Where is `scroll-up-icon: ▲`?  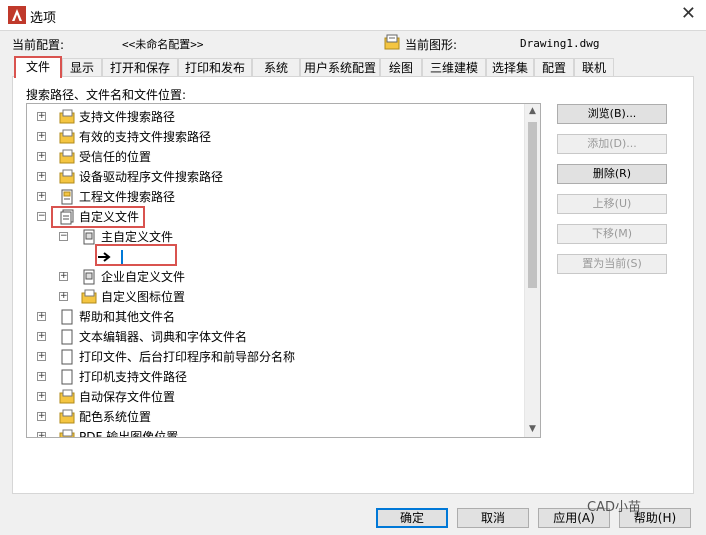
scroll-up-icon: ▲ is located at coordinates (532, 111).